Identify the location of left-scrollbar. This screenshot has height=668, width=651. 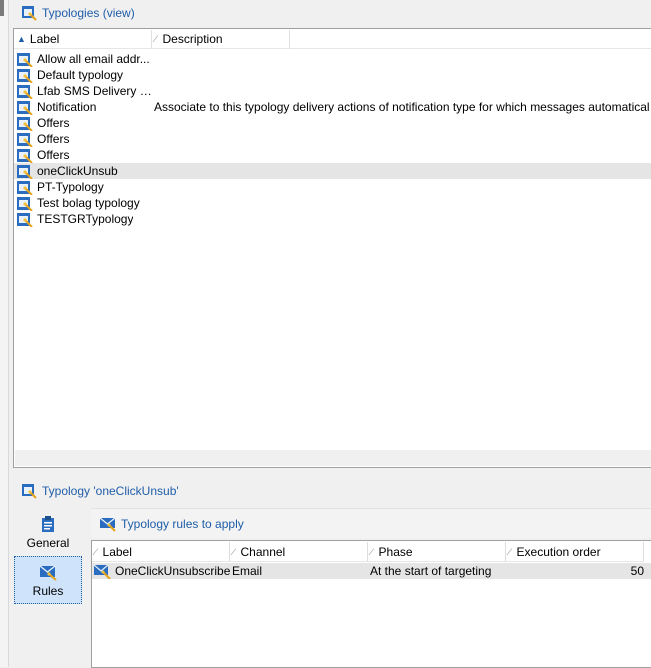
(4, 333).